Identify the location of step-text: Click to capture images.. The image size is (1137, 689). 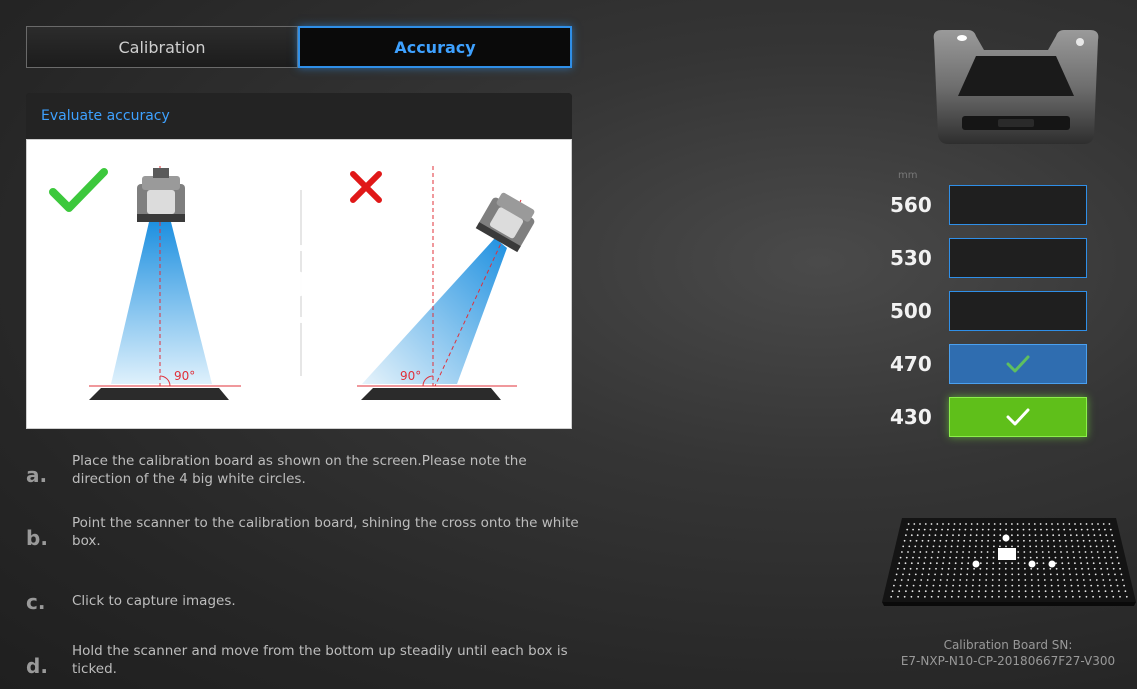
(154, 601).